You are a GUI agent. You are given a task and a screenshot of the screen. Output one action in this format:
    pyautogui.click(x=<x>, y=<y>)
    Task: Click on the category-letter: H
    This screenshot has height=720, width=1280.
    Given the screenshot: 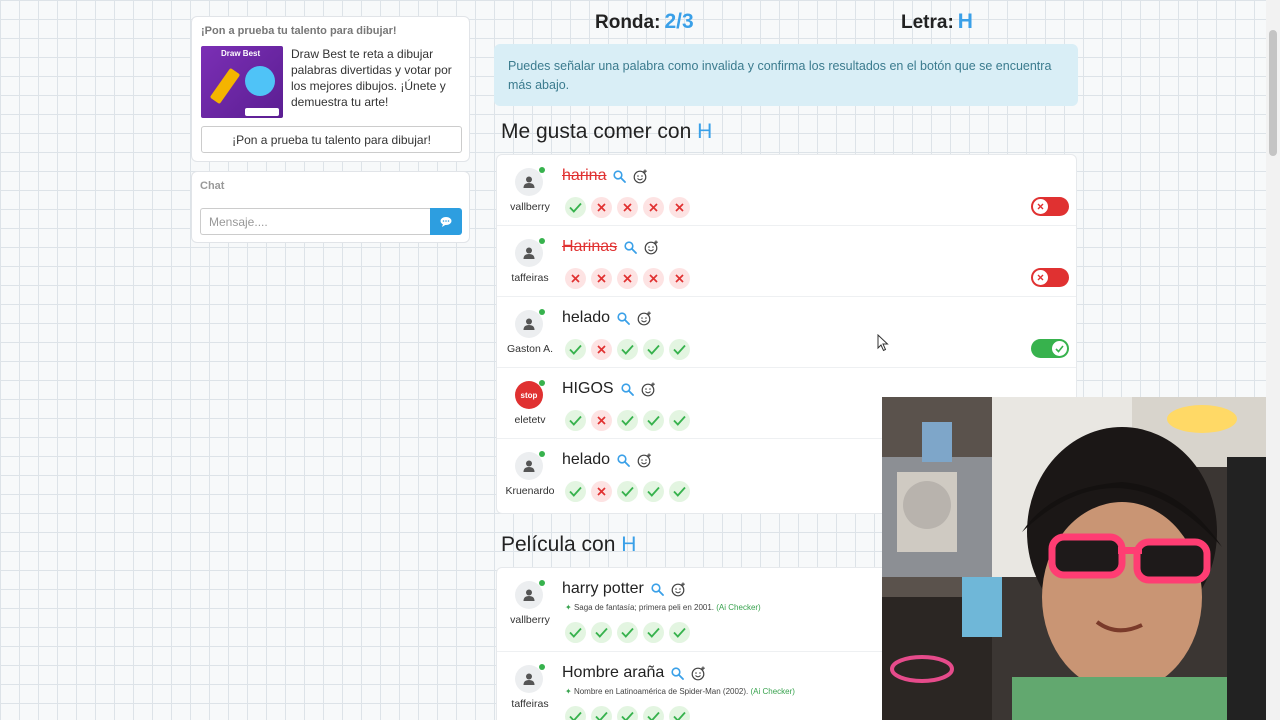 What is the action you would take?
    pyautogui.click(x=629, y=544)
    